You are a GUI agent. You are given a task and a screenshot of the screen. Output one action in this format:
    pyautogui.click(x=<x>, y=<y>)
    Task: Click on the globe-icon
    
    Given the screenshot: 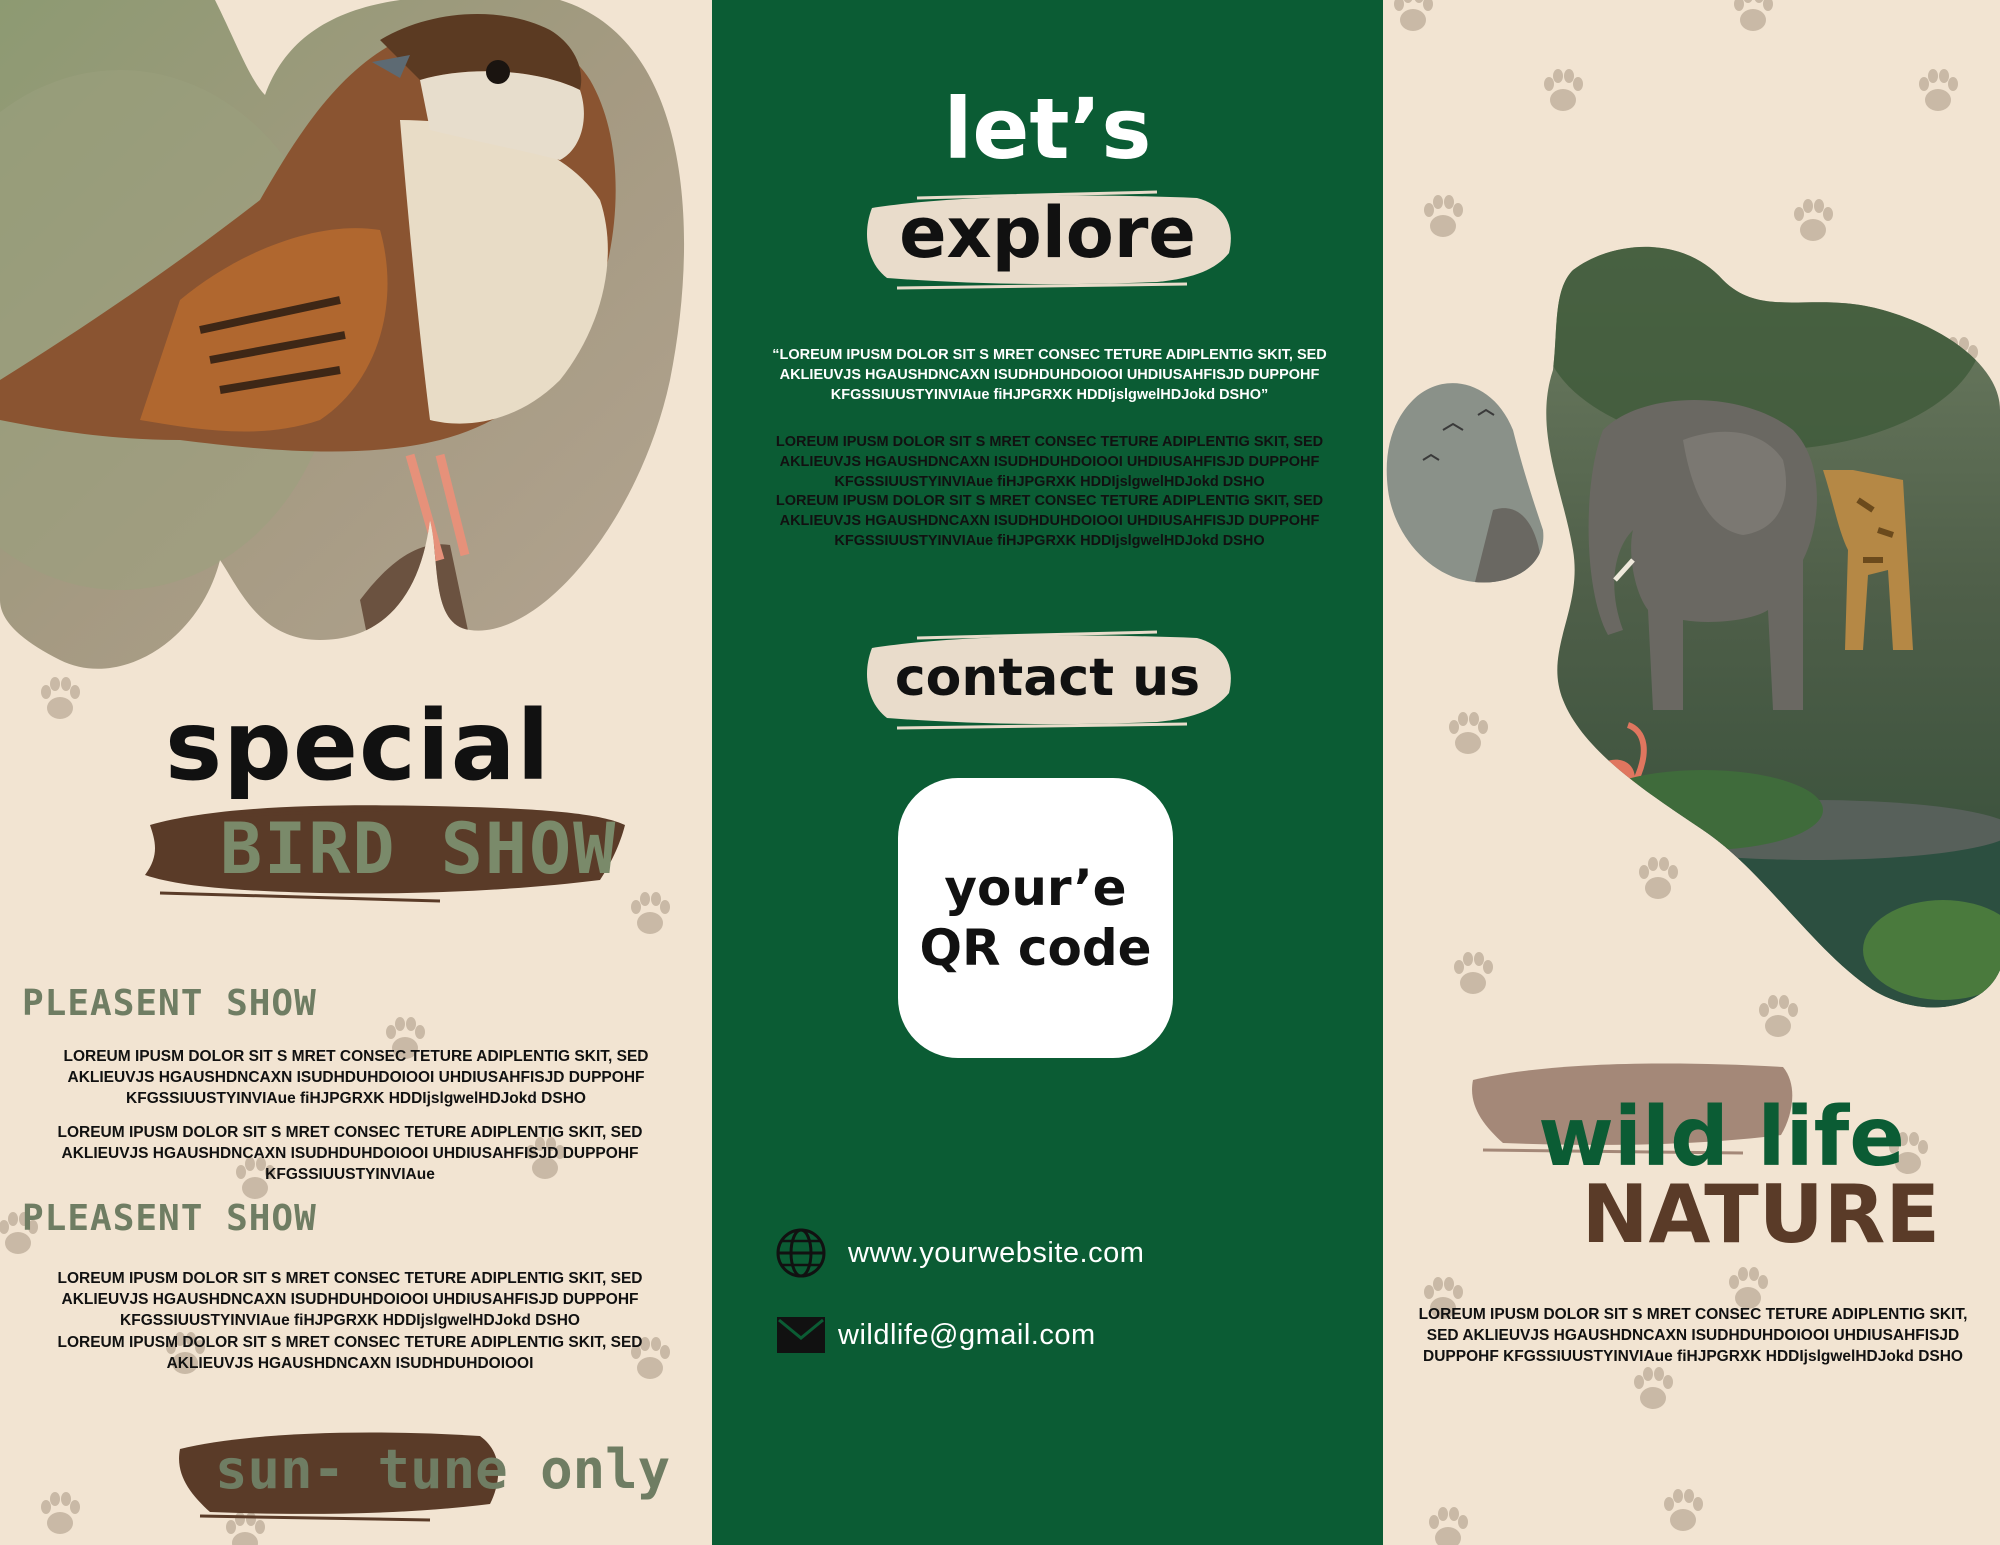 What is the action you would take?
    pyautogui.click(x=801, y=1253)
    